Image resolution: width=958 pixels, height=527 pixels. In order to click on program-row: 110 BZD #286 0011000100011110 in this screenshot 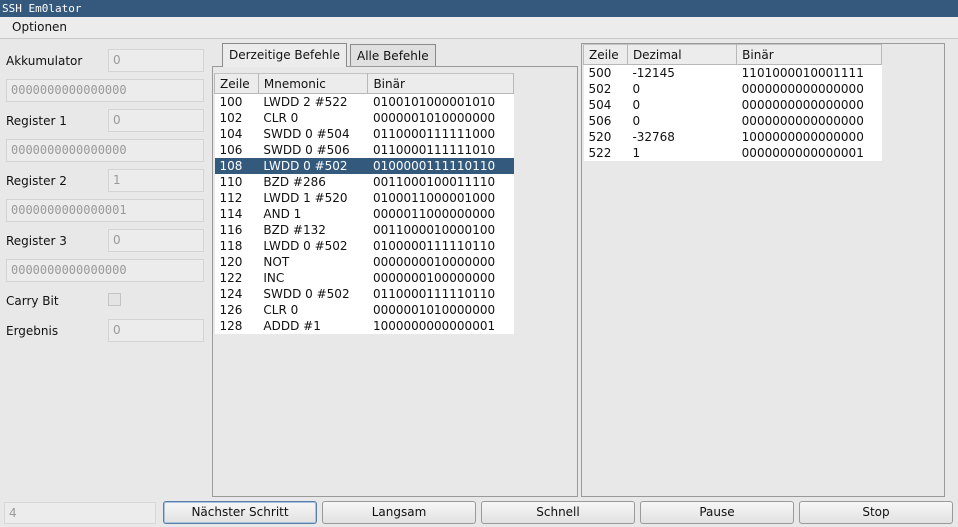, I will do `click(364, 182)`.